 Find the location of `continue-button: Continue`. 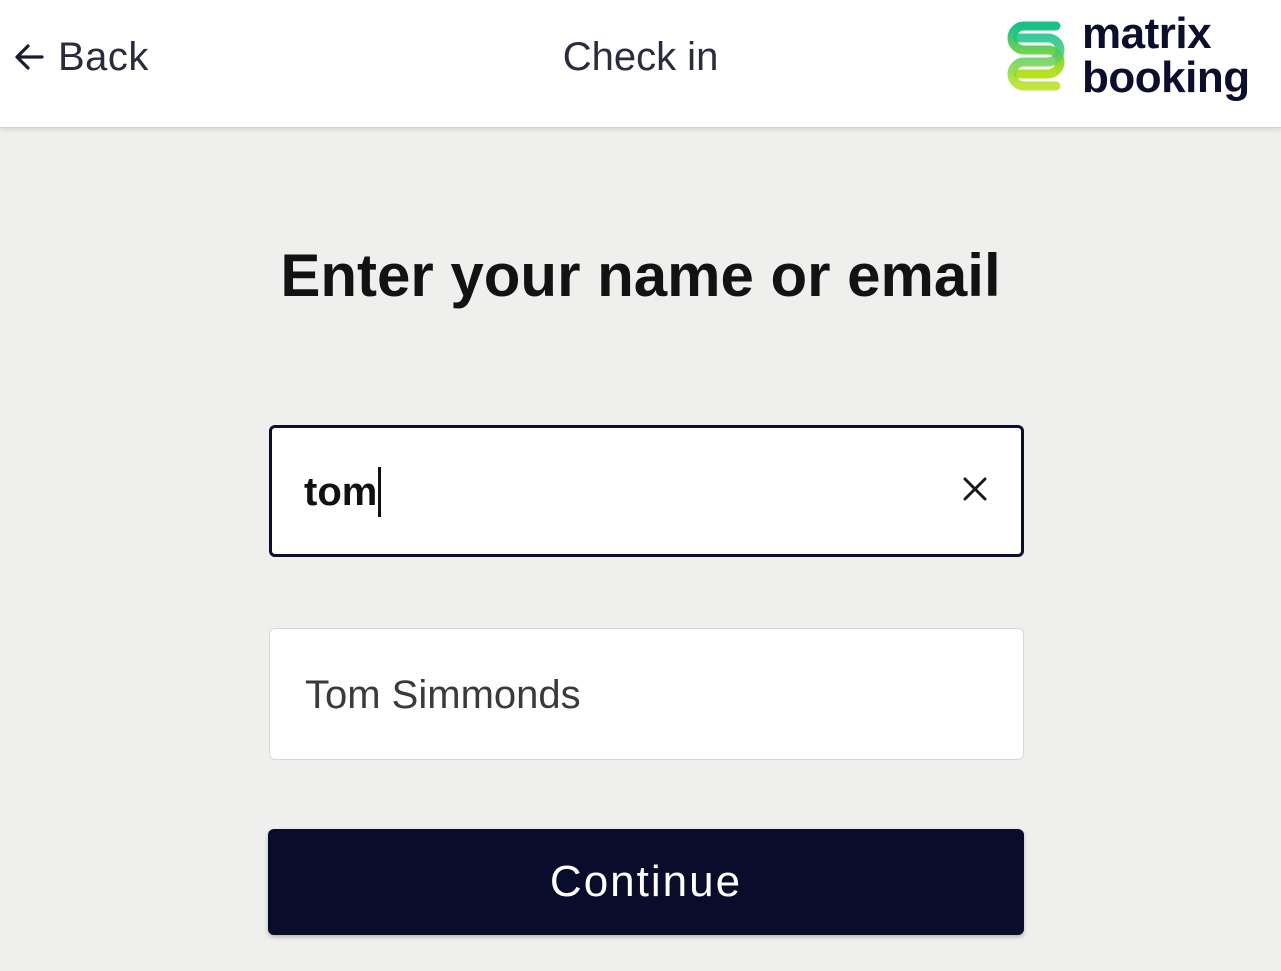

continue-button: Continue is located at coordinates (646, 882).